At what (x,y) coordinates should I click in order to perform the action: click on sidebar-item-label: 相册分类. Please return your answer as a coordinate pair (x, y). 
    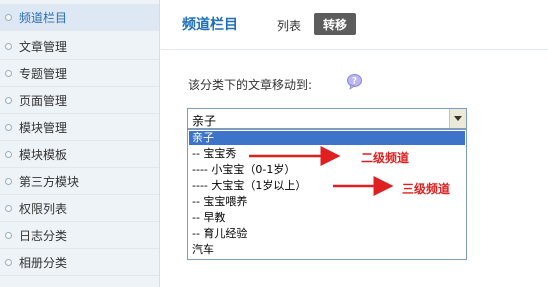
    Looking at the image, I should click on (43, 262).